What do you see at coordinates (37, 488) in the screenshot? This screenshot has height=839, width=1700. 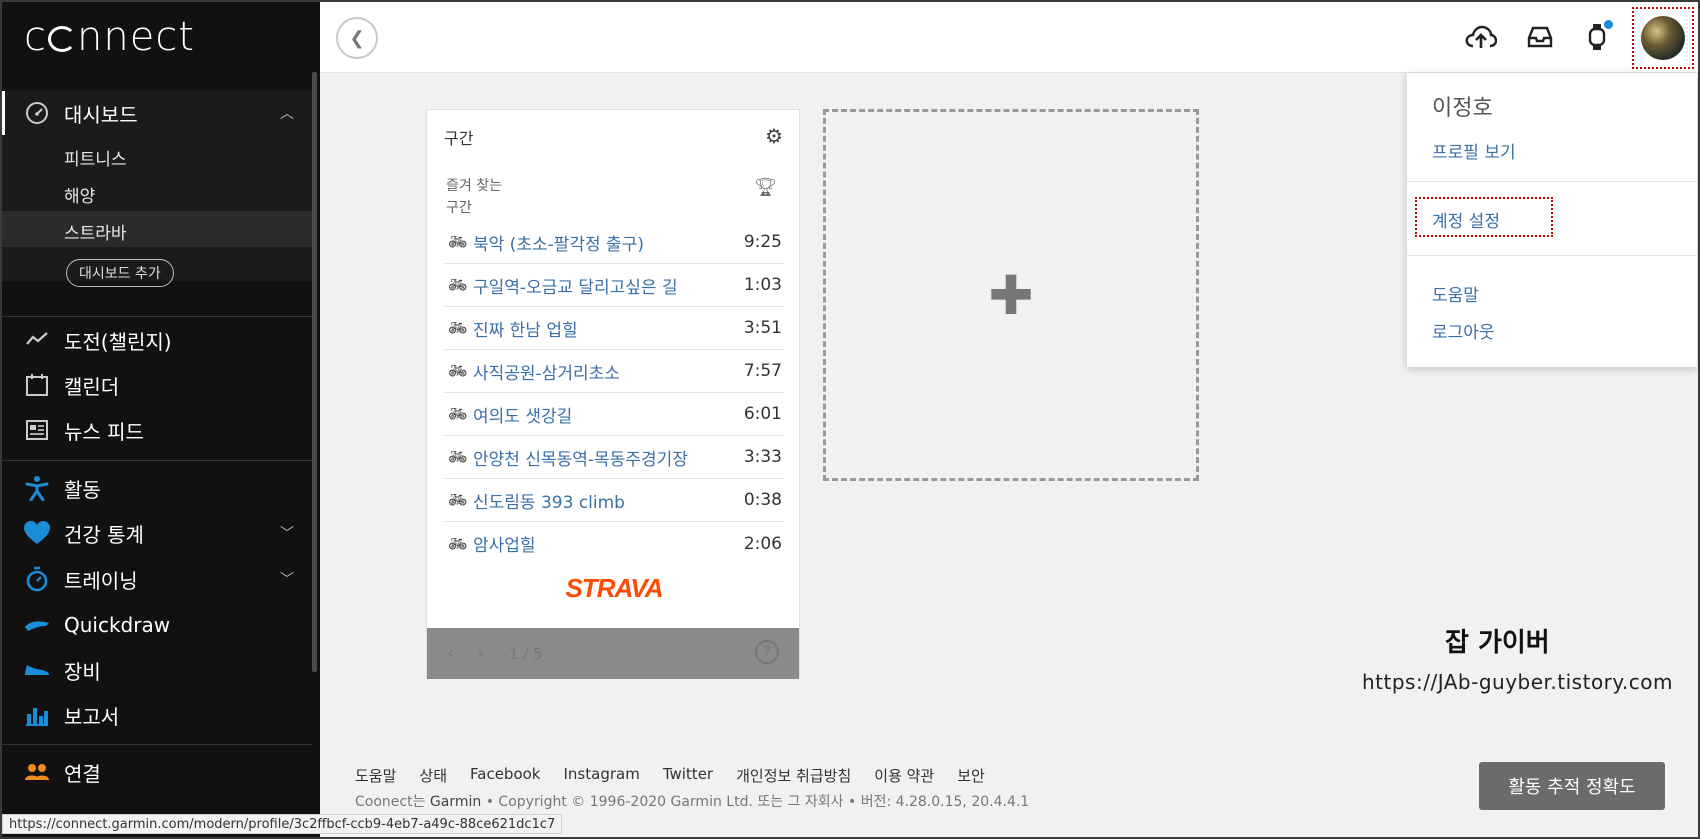 I see `activity-icon` at bounding box center [37, 488].